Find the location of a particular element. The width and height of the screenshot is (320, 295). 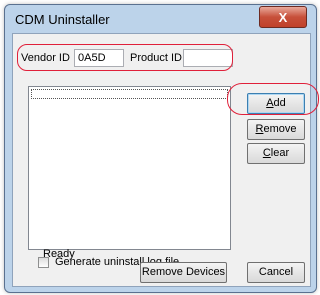

list-focus-rect is located at coordinates (129, 94).